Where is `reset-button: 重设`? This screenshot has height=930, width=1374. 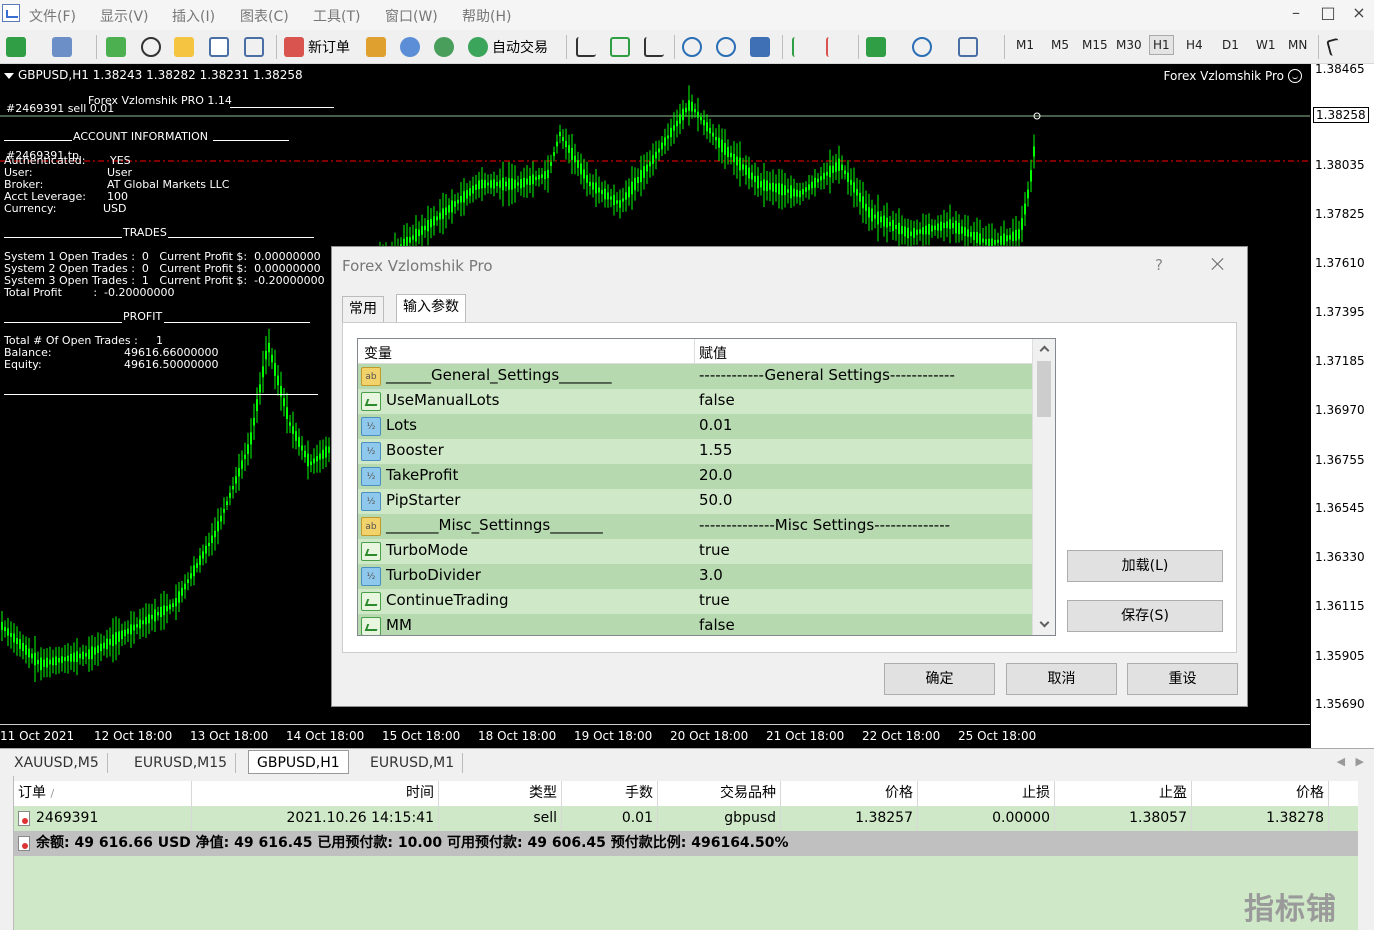
reset-button: 重设 is located at coordinates (1182, 679).